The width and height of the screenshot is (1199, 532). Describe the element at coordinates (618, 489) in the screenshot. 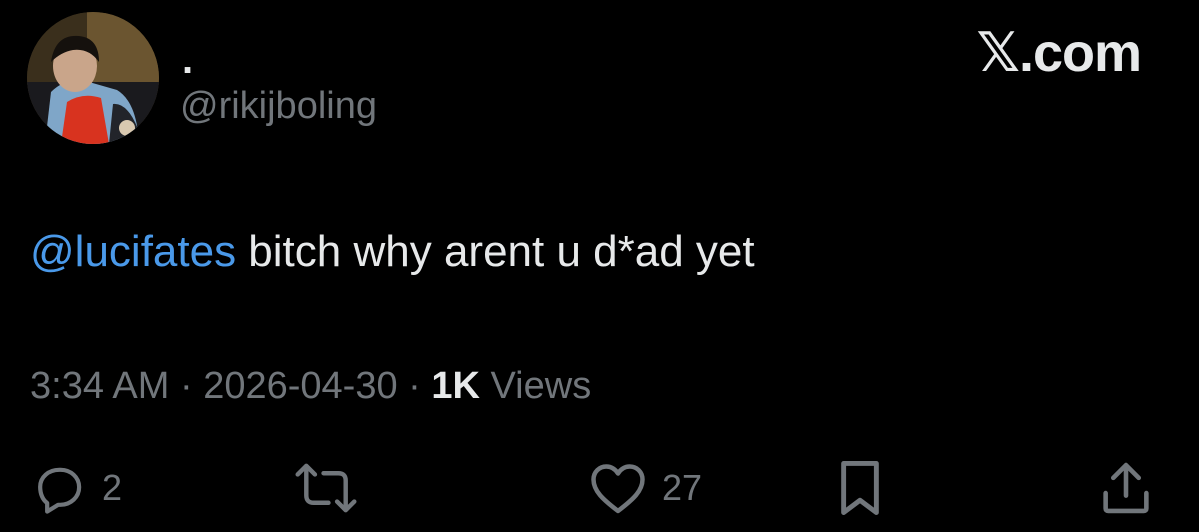

I see `heart-icon` at that location.